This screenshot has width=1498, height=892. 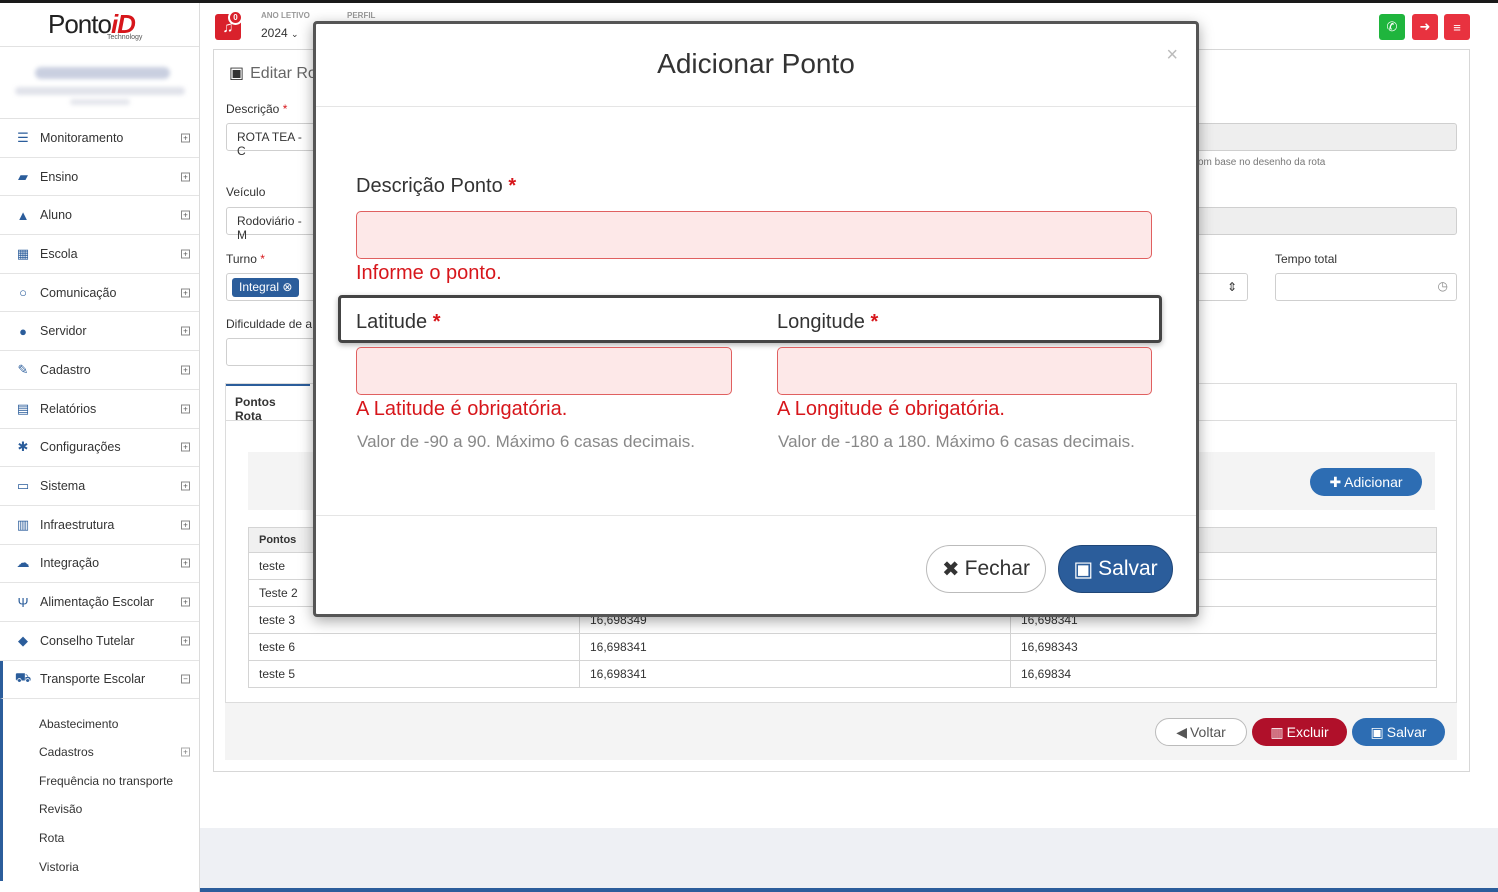 I want to click on turno-label: Turno *, so click(x=245, y=259).